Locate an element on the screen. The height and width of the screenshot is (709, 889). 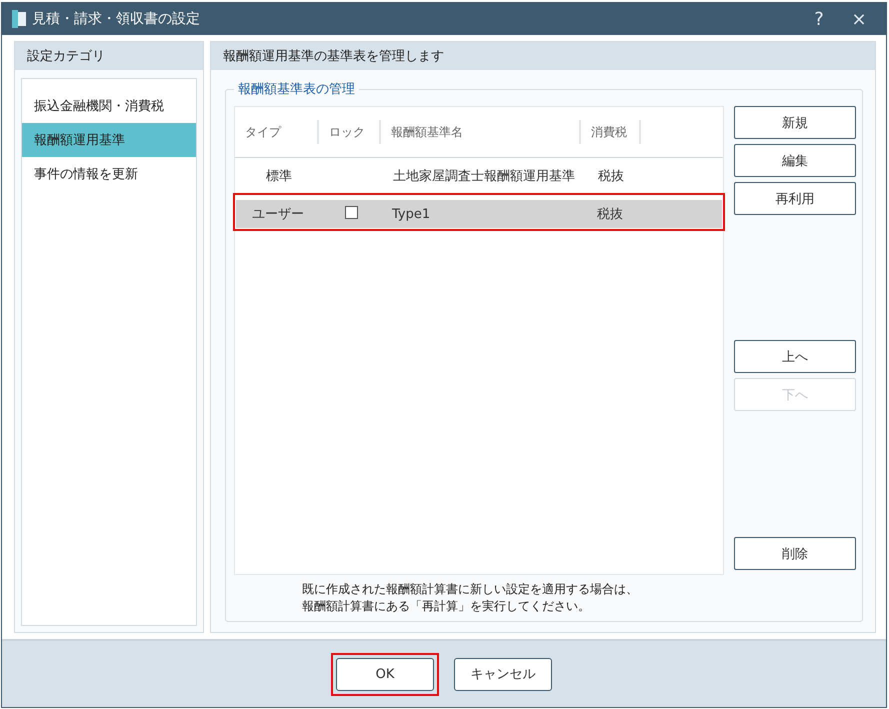
column-header: 報酬額基準名 is located at coordinates (481, 132).